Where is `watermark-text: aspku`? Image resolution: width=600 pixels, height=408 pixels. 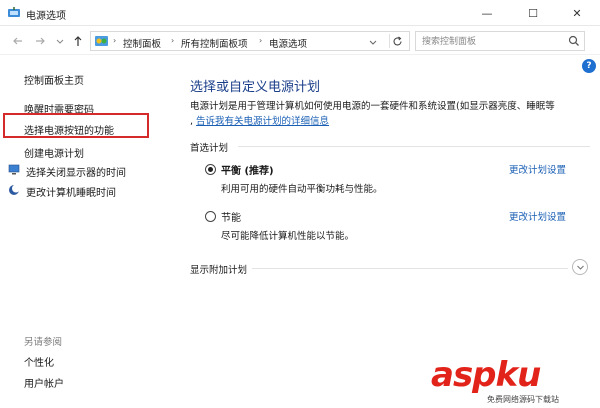
watermark-text: aspku is located at coordinates (486, 375).